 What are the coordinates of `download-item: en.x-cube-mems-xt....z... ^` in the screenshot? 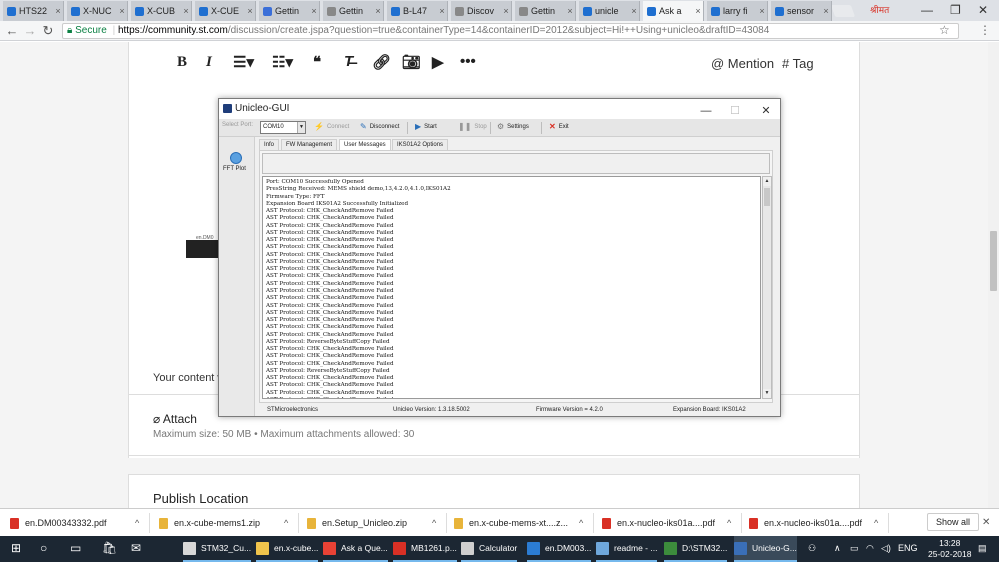 It's located at (524, 523).